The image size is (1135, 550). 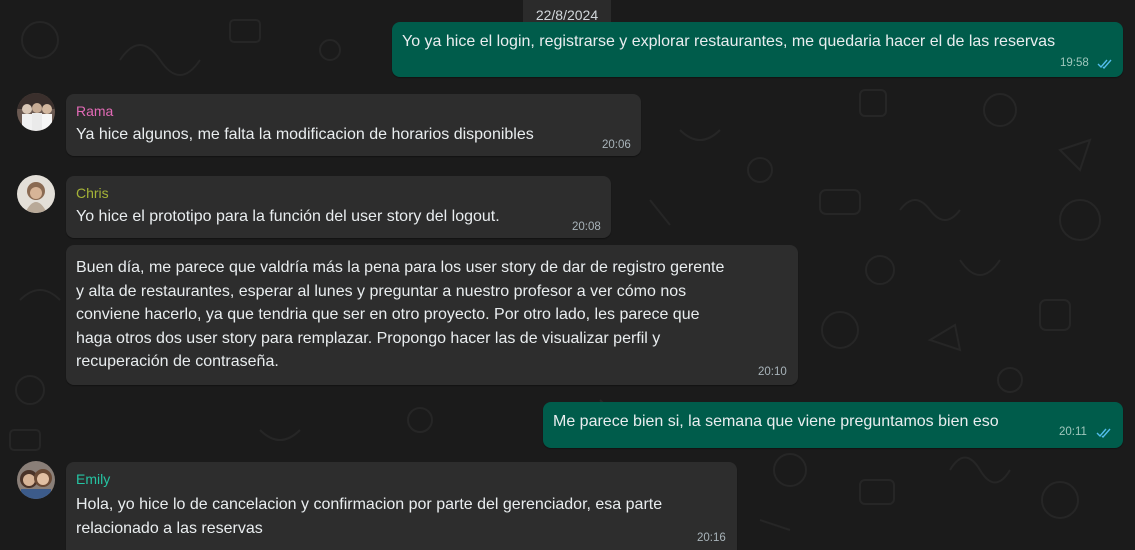 I want to click on sender-name: Rama, so click(x=94, y=111).